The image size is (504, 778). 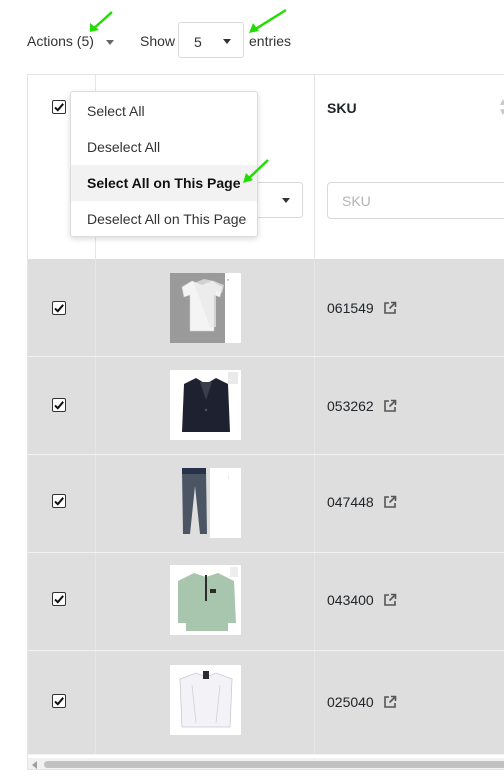 I want to click on sku-value: 053262, so click(x=350, y=406).